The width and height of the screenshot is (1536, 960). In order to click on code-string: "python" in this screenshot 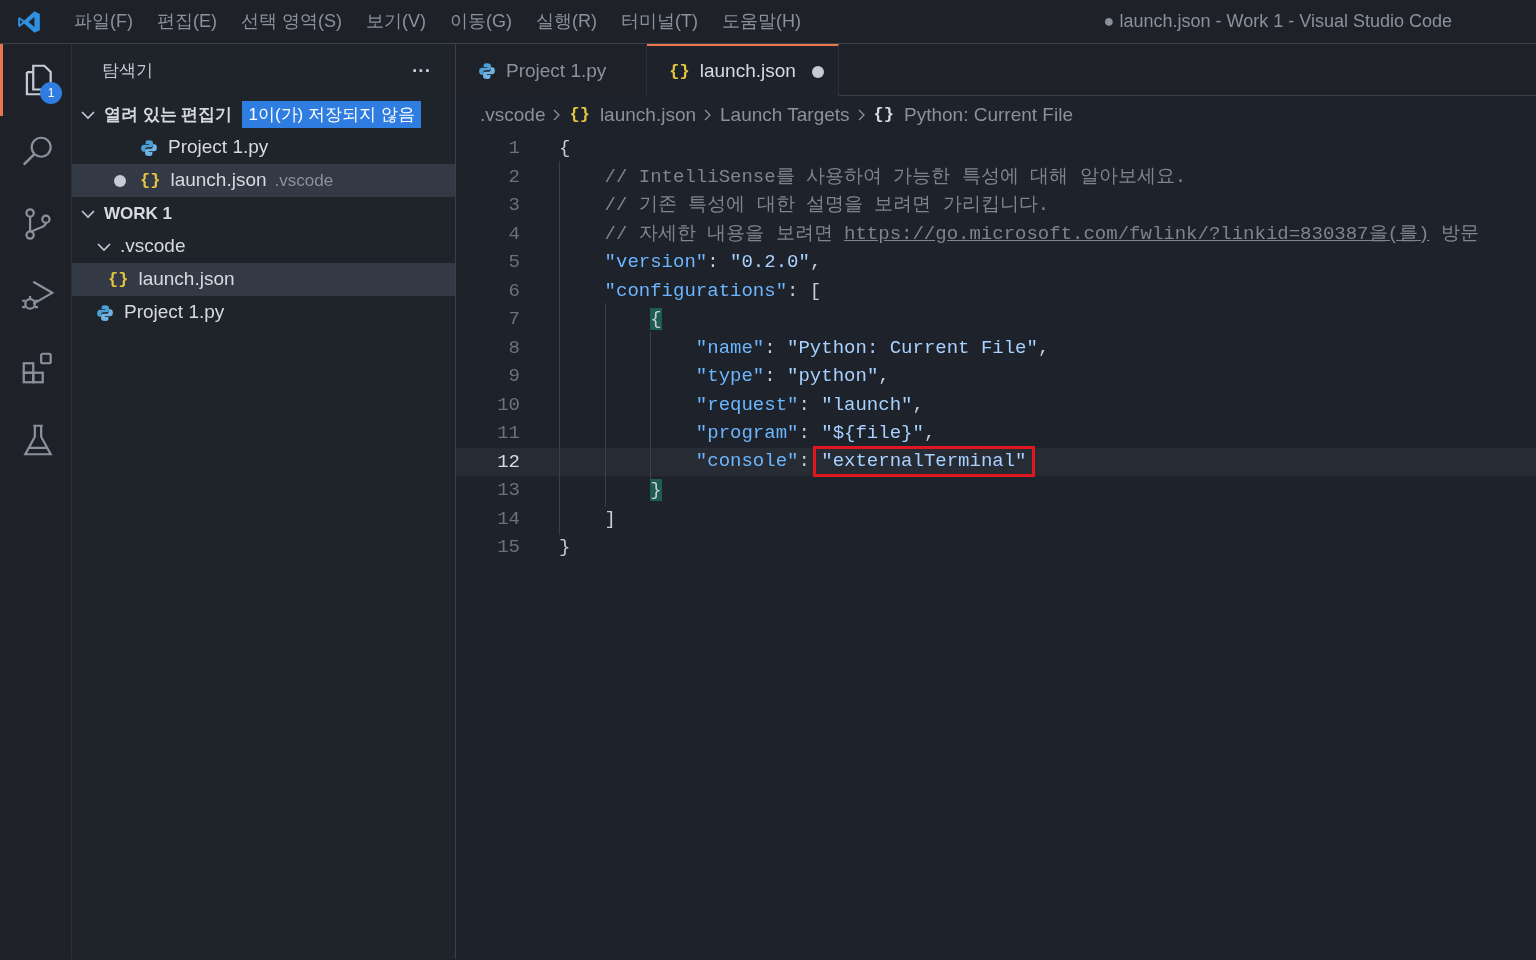, I will do `click(833, 376)`.